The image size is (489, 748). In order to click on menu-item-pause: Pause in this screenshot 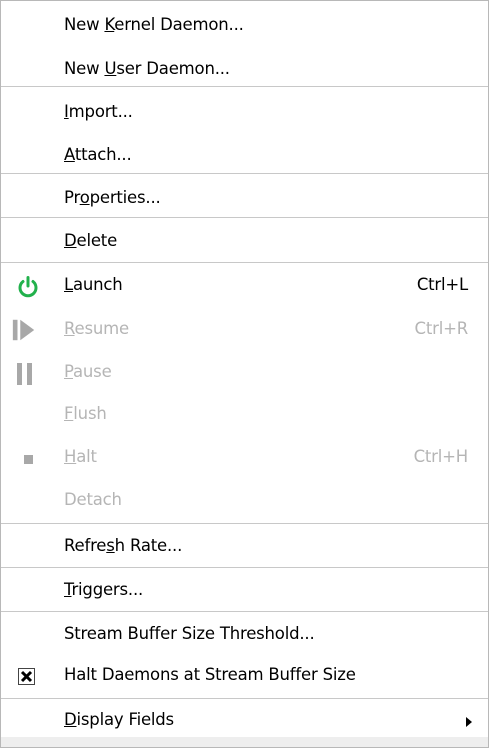, I will do `click(244, 374)`.